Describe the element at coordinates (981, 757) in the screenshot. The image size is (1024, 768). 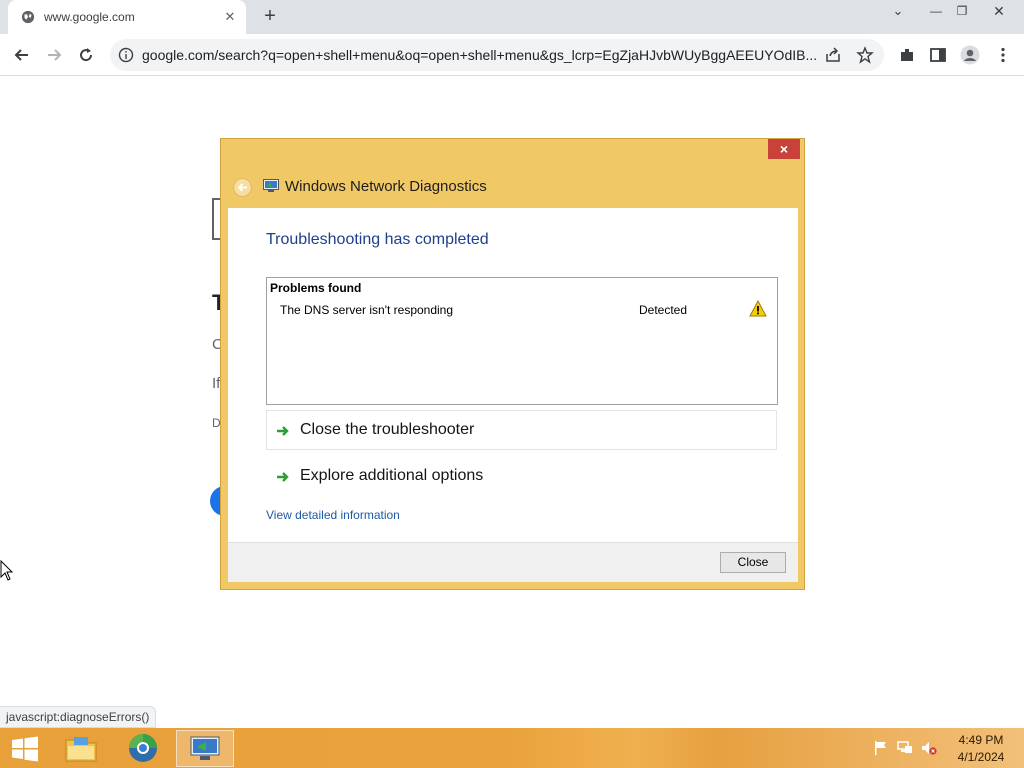
I see `clock-date: 4/1/2024` at that location.